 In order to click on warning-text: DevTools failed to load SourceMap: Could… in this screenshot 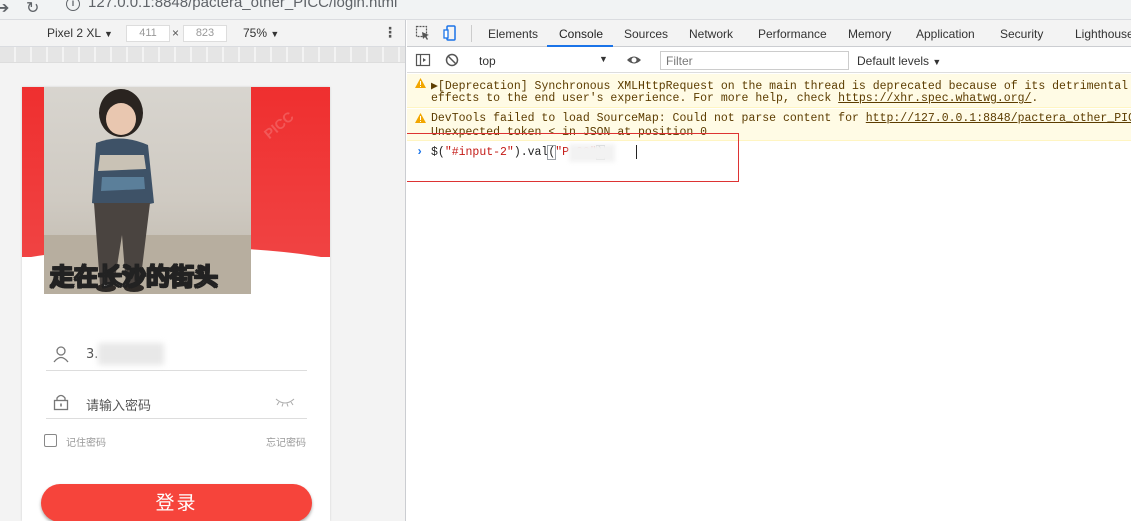, I will do `click(781, 118)`.